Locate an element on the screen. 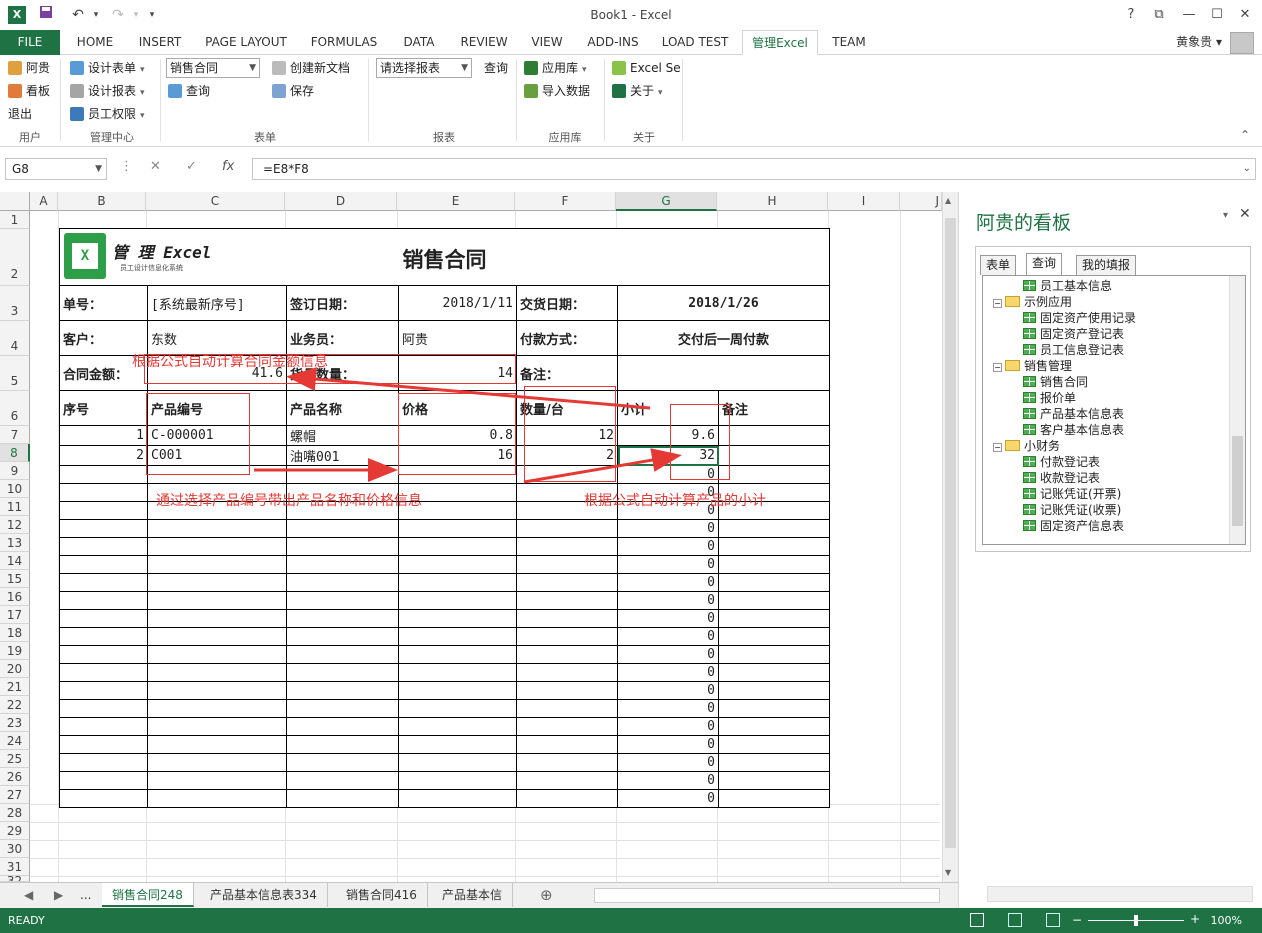  line-no: 2 is located at coordinates (103, 455).